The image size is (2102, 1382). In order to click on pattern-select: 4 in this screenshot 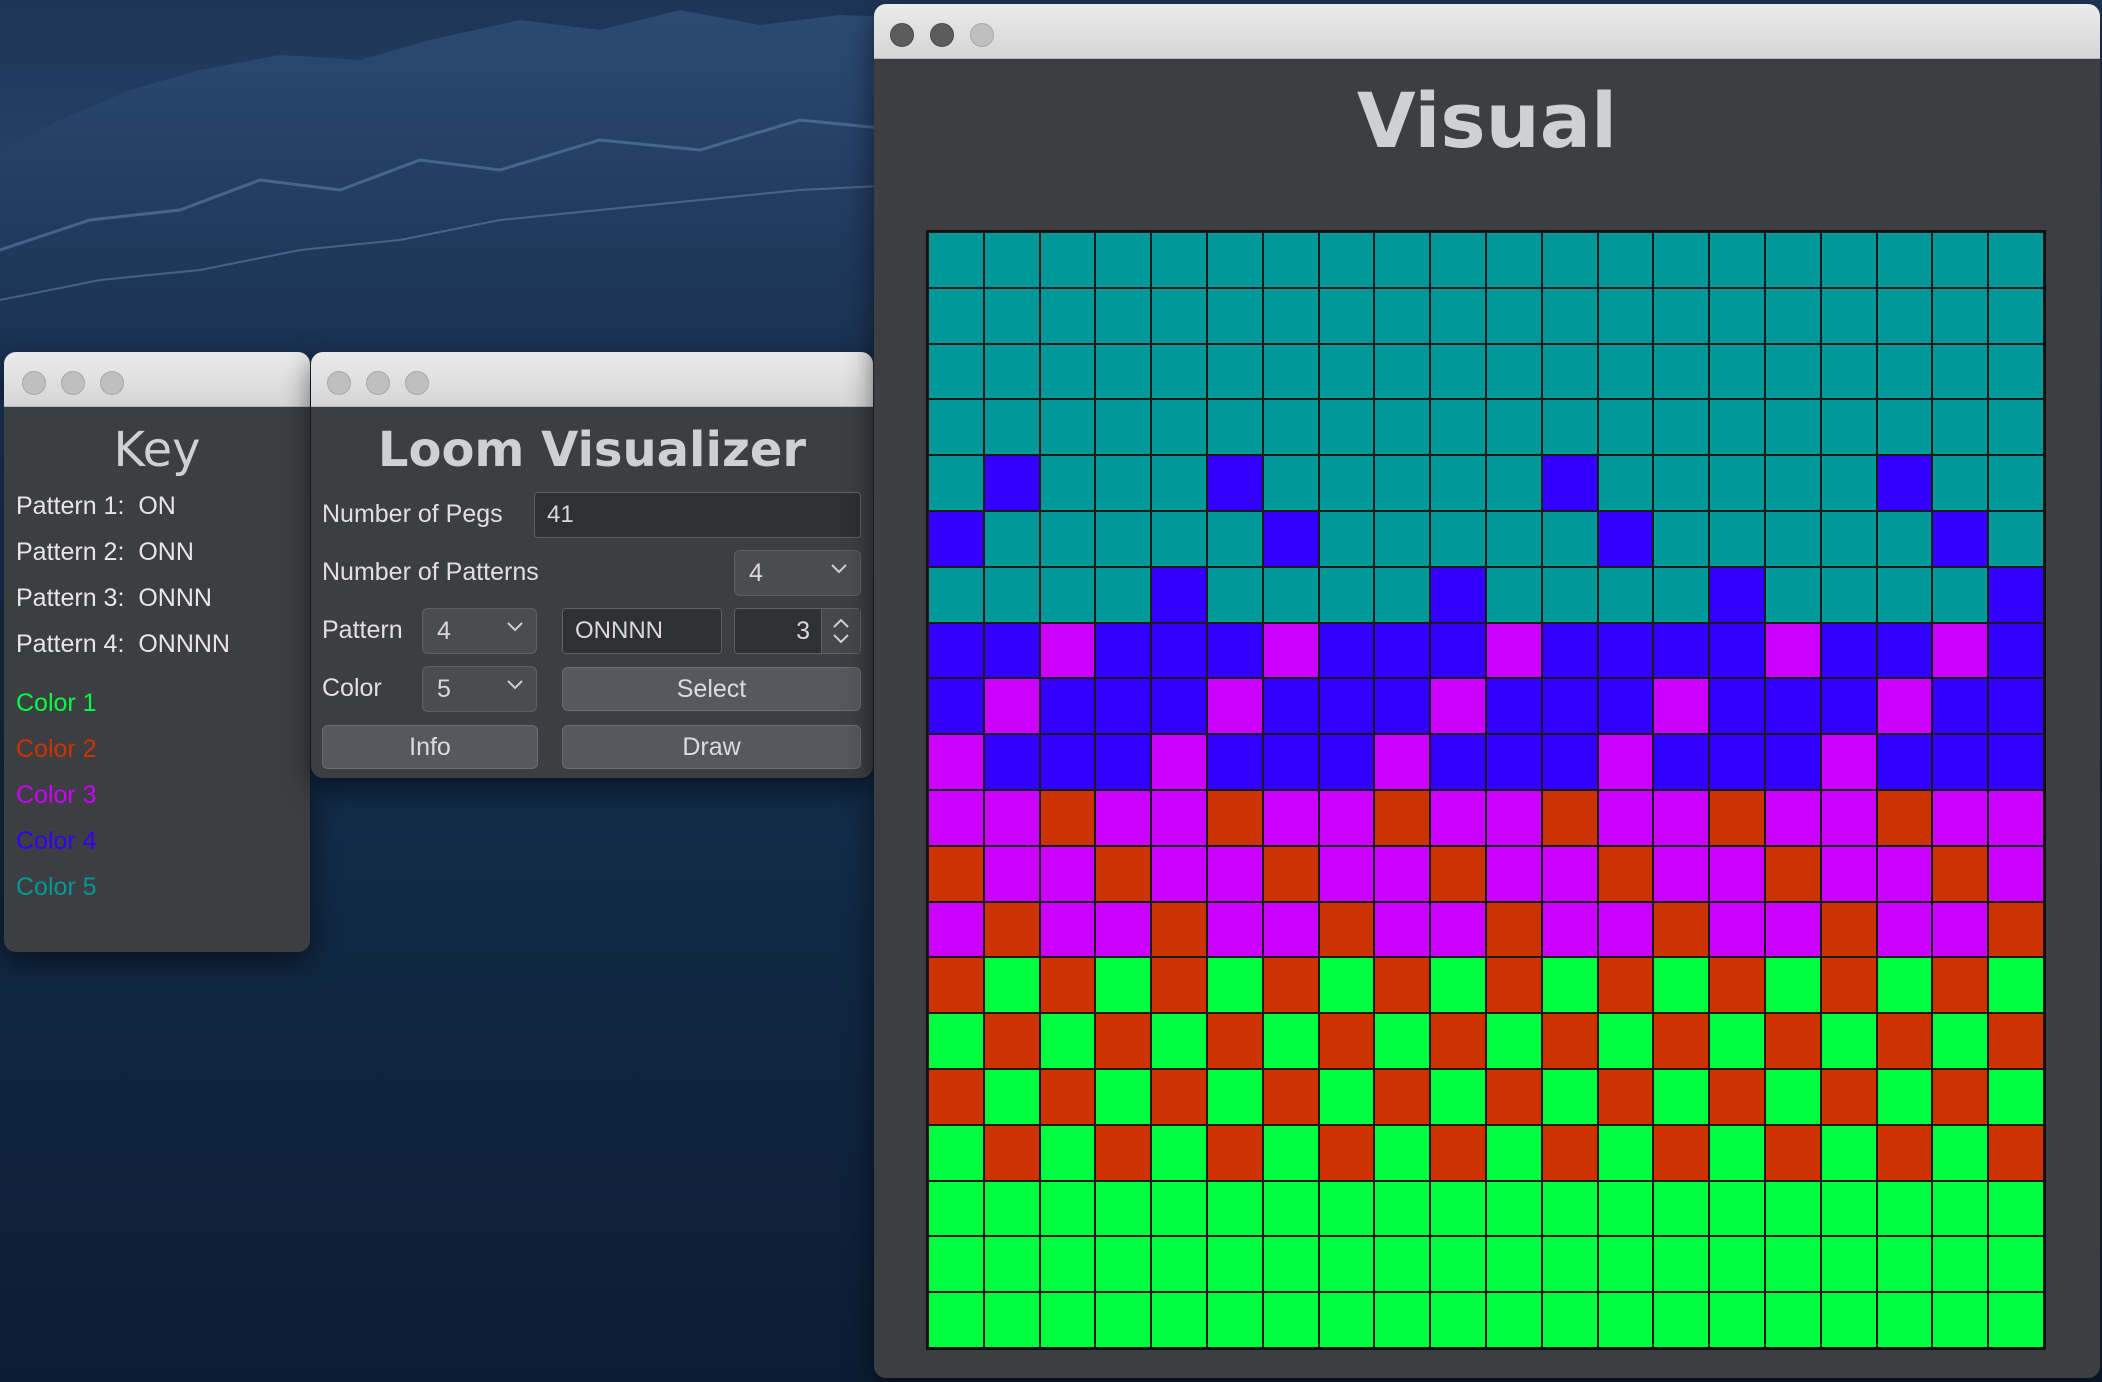, I will do `click(479, 631)`.